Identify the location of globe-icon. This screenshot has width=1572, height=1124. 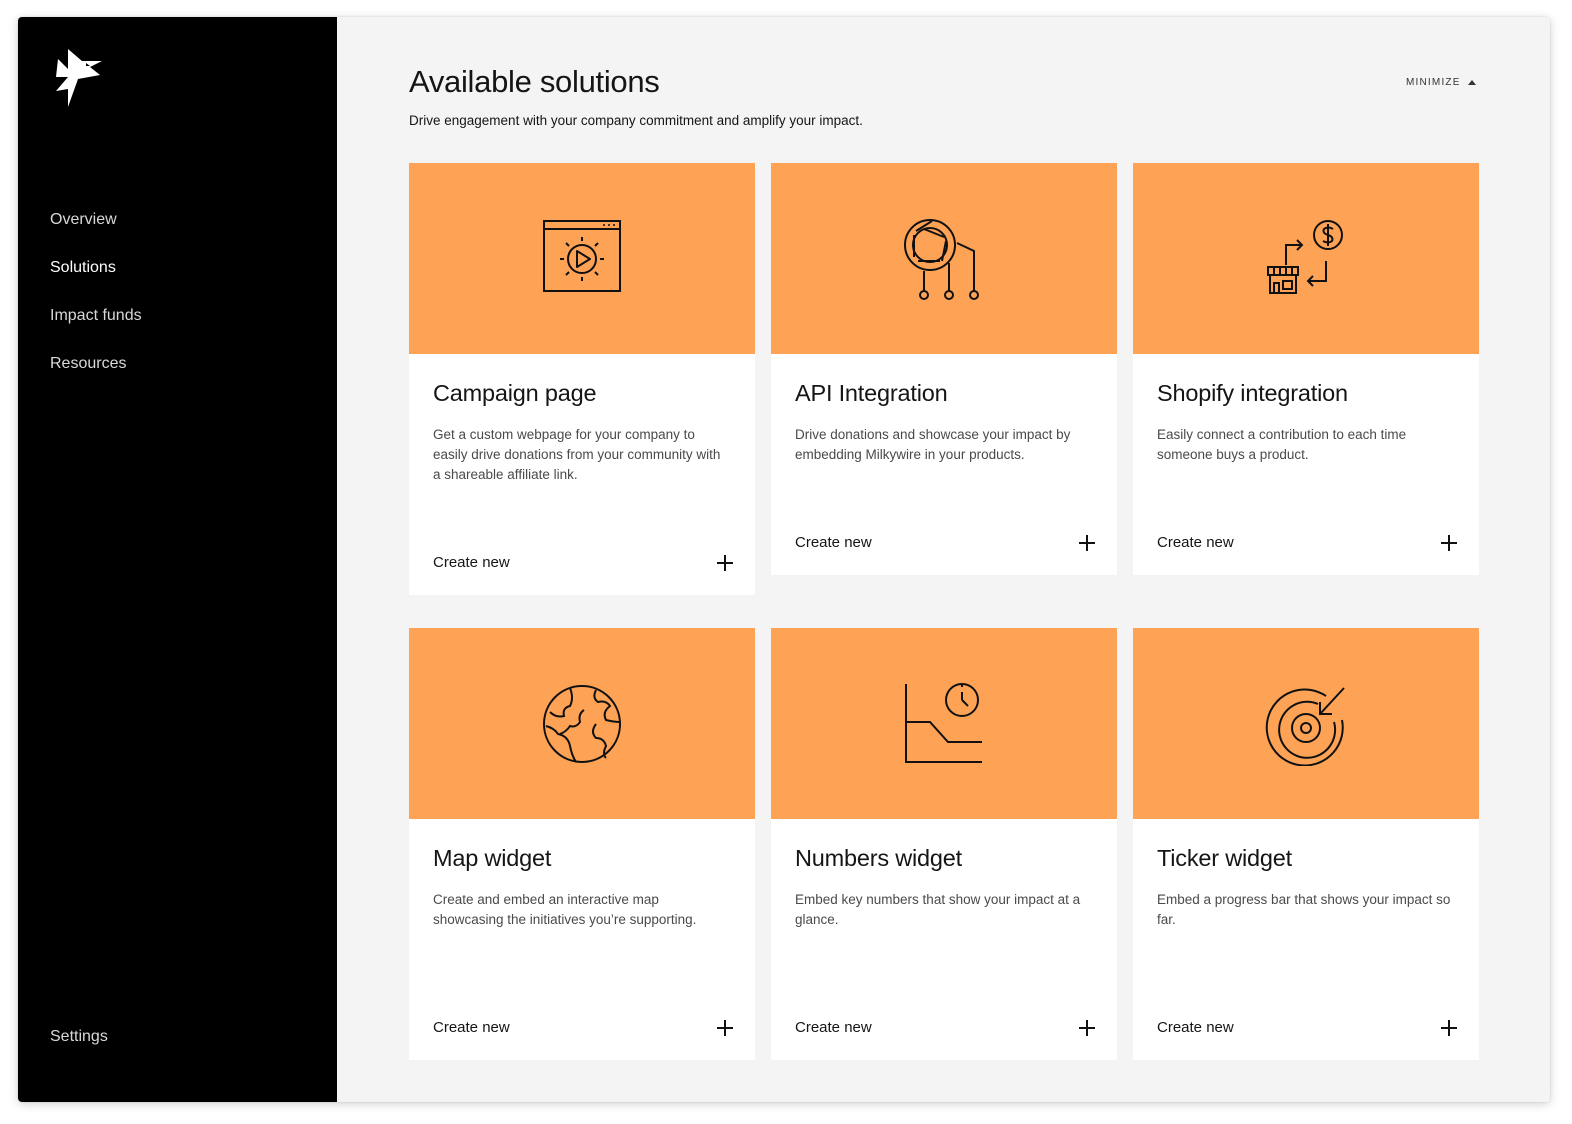
(582, 723).